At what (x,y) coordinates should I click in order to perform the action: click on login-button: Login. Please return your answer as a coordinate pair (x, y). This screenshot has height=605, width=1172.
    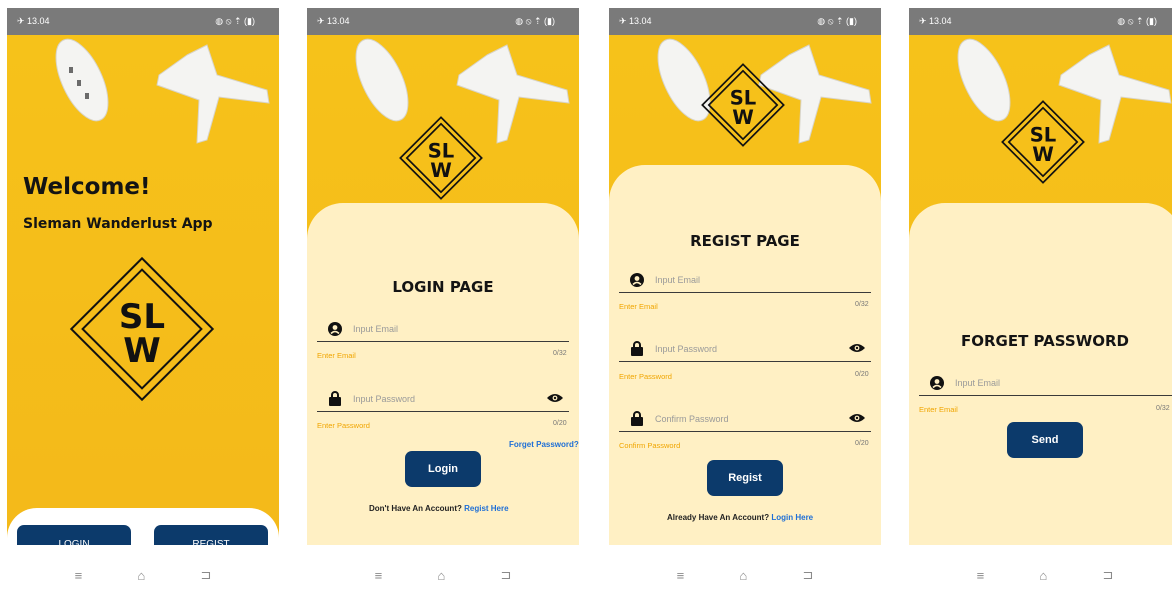
    Looking at the image, I should click on (443, 469).